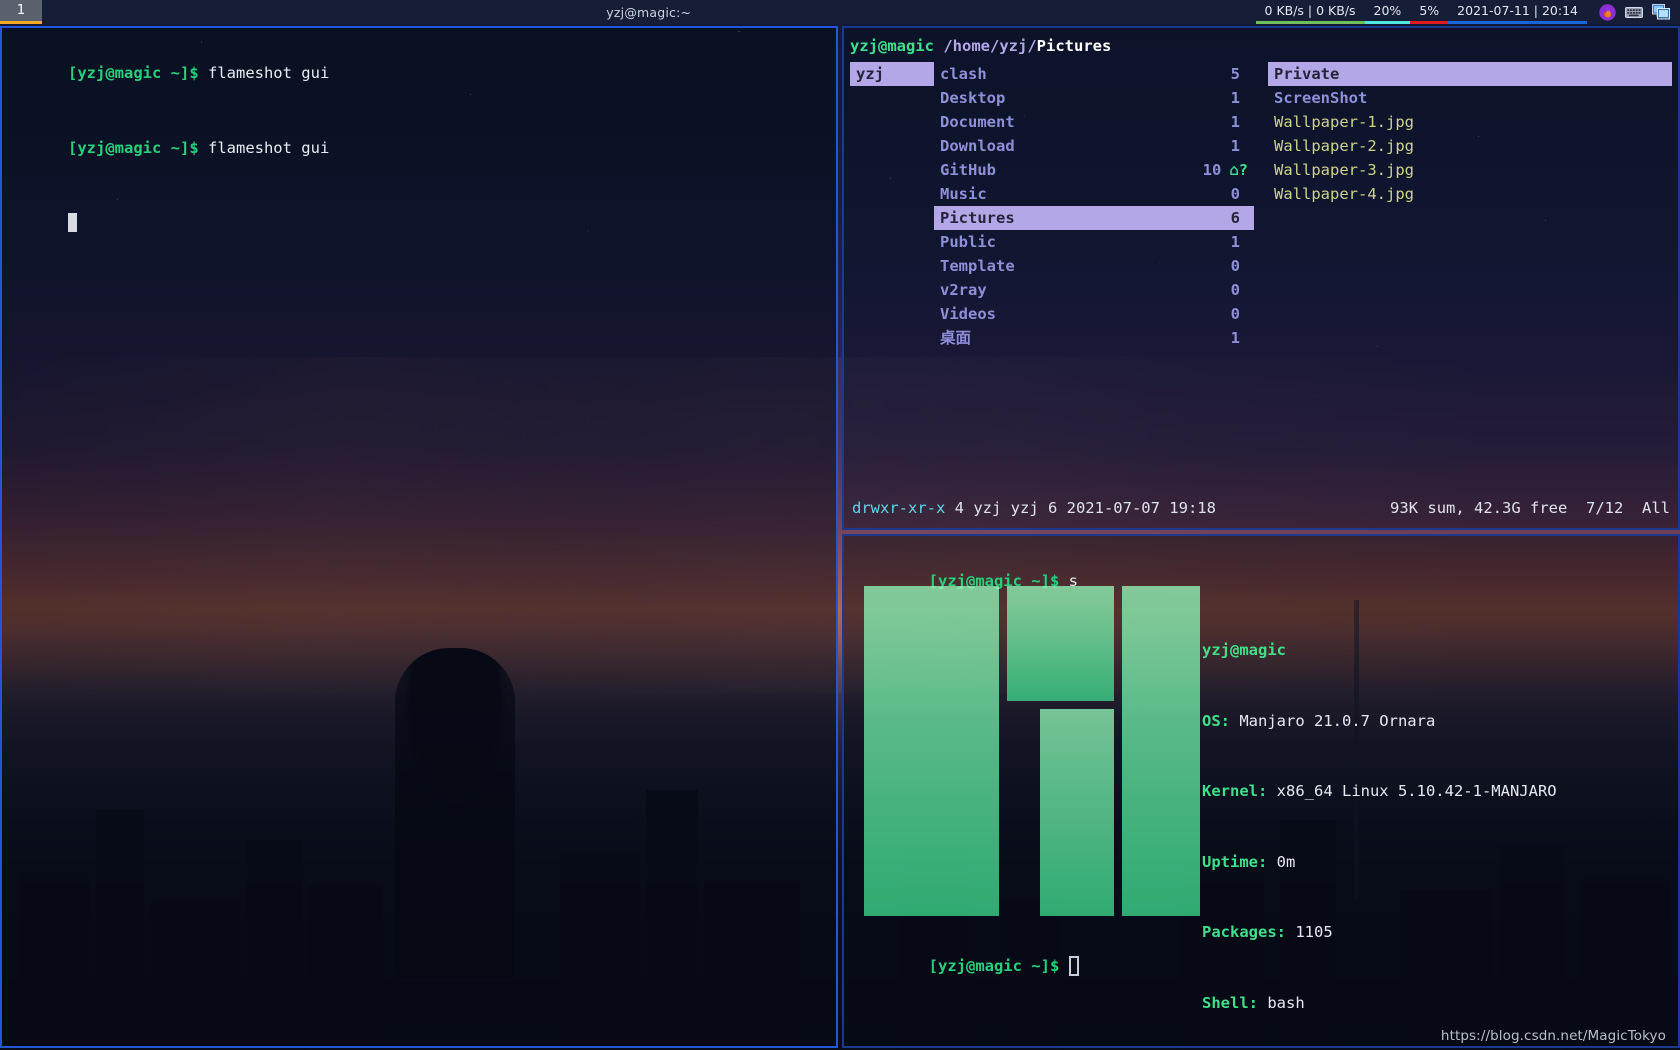  I want to click on neofetch-key: Kernel:, so click(1235, 791).